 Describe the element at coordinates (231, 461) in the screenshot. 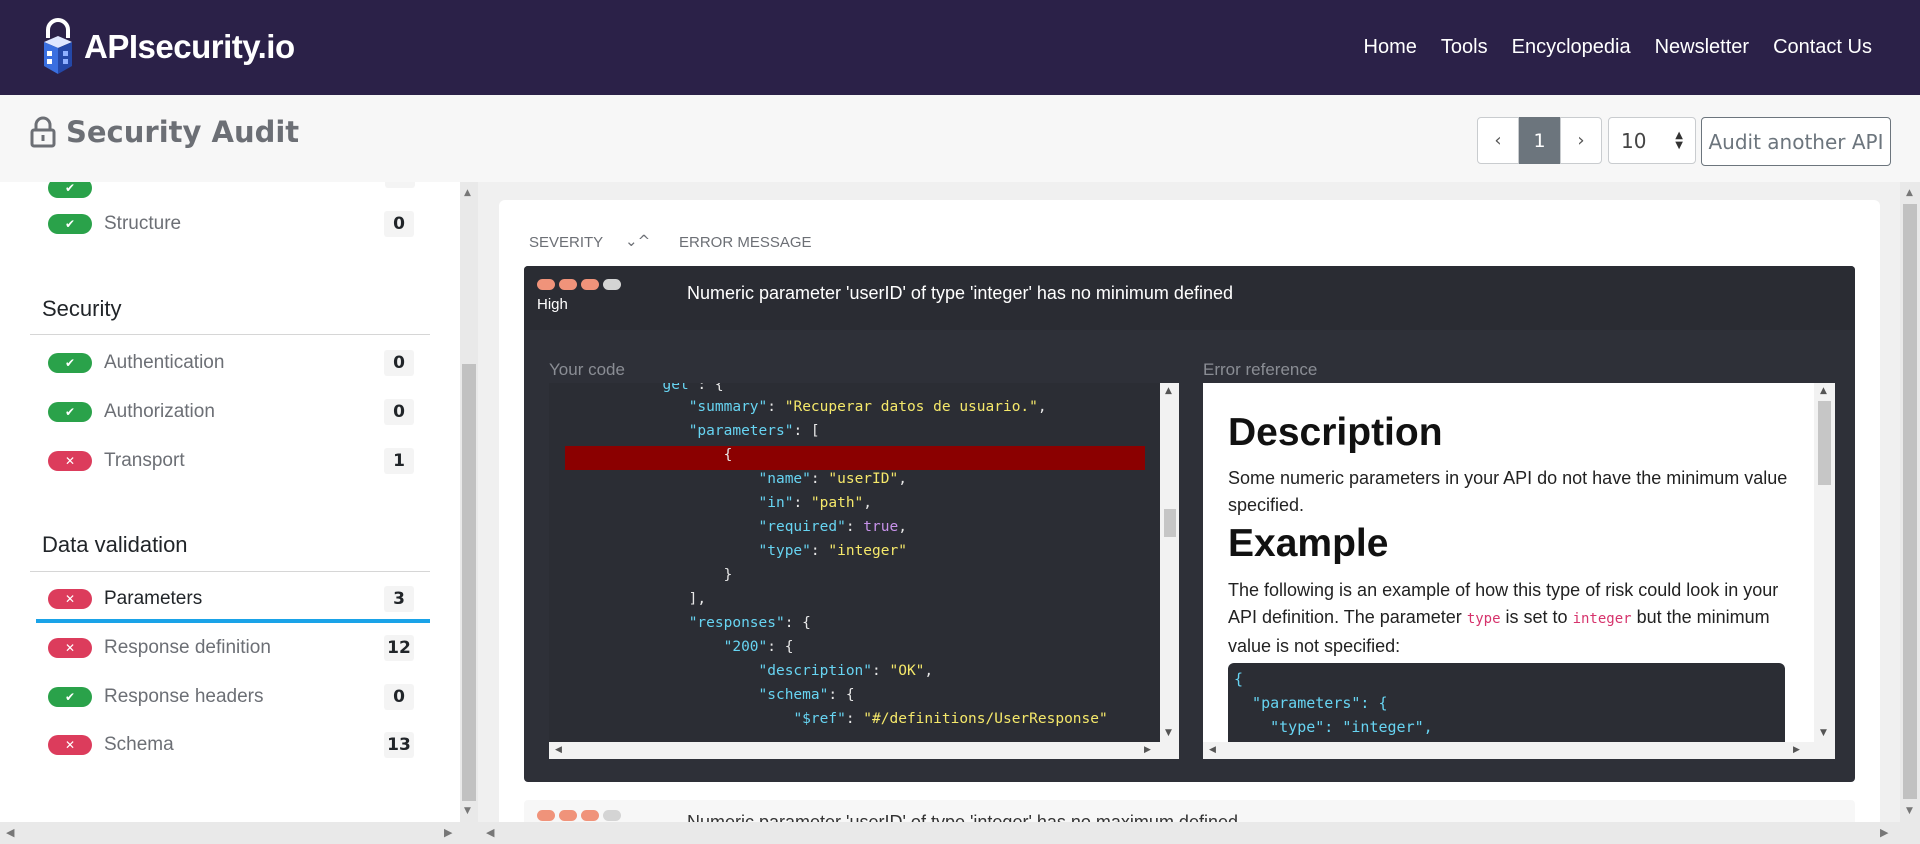

I see `sidebar-item-transport: ✕ Transport 1` at that location.